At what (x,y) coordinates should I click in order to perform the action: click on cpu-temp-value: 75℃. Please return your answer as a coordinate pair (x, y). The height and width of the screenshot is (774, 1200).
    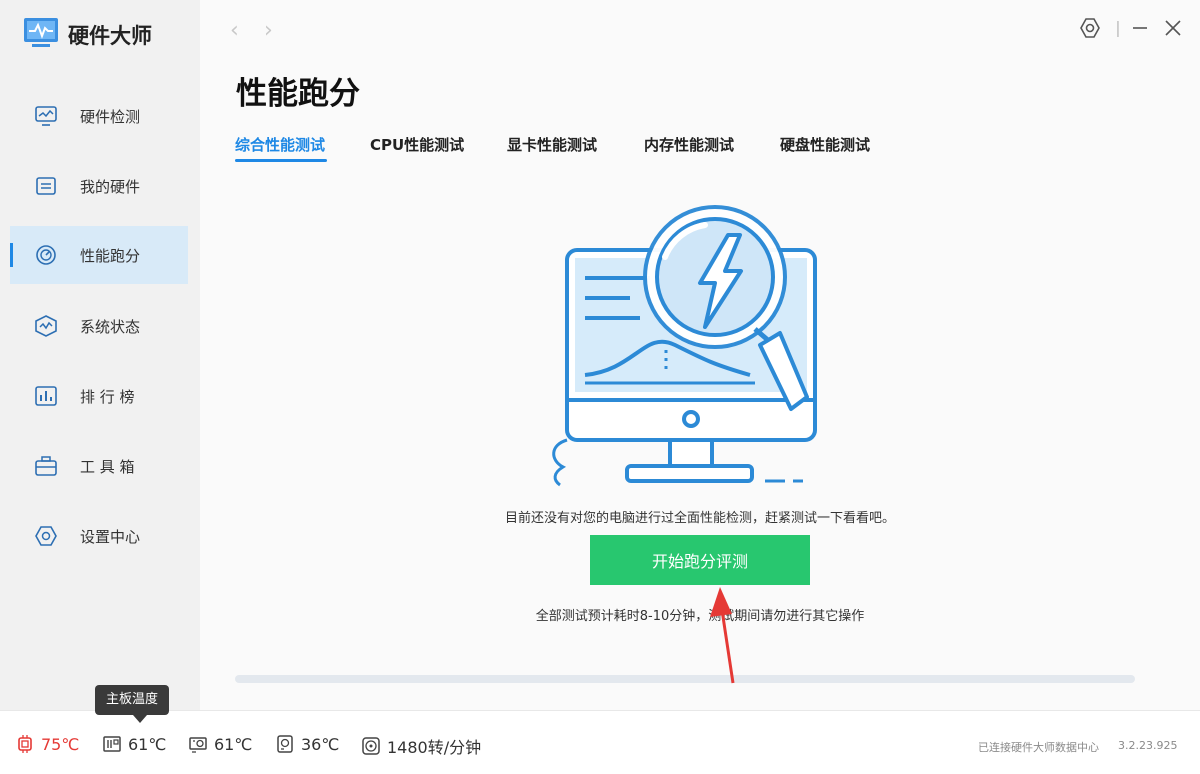
    Looking at the image, I should click on (60, 744).